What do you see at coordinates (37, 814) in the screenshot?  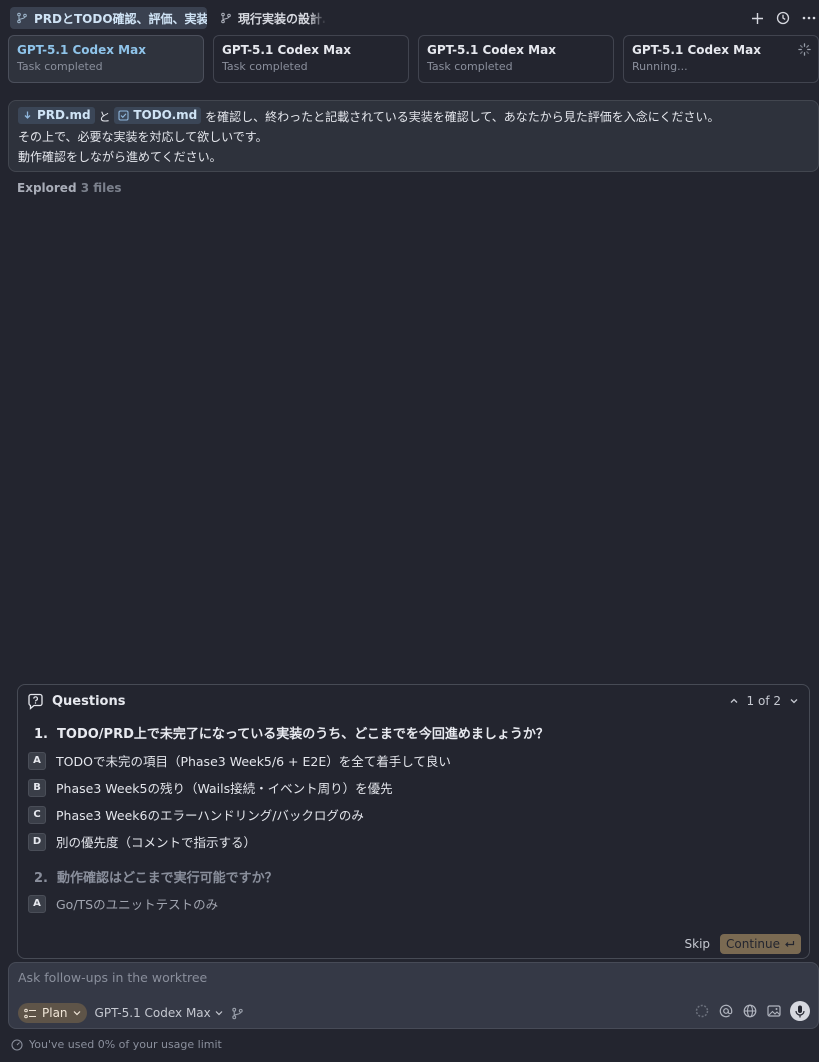 I see `option-key: C` at bounding box center [37, 814].